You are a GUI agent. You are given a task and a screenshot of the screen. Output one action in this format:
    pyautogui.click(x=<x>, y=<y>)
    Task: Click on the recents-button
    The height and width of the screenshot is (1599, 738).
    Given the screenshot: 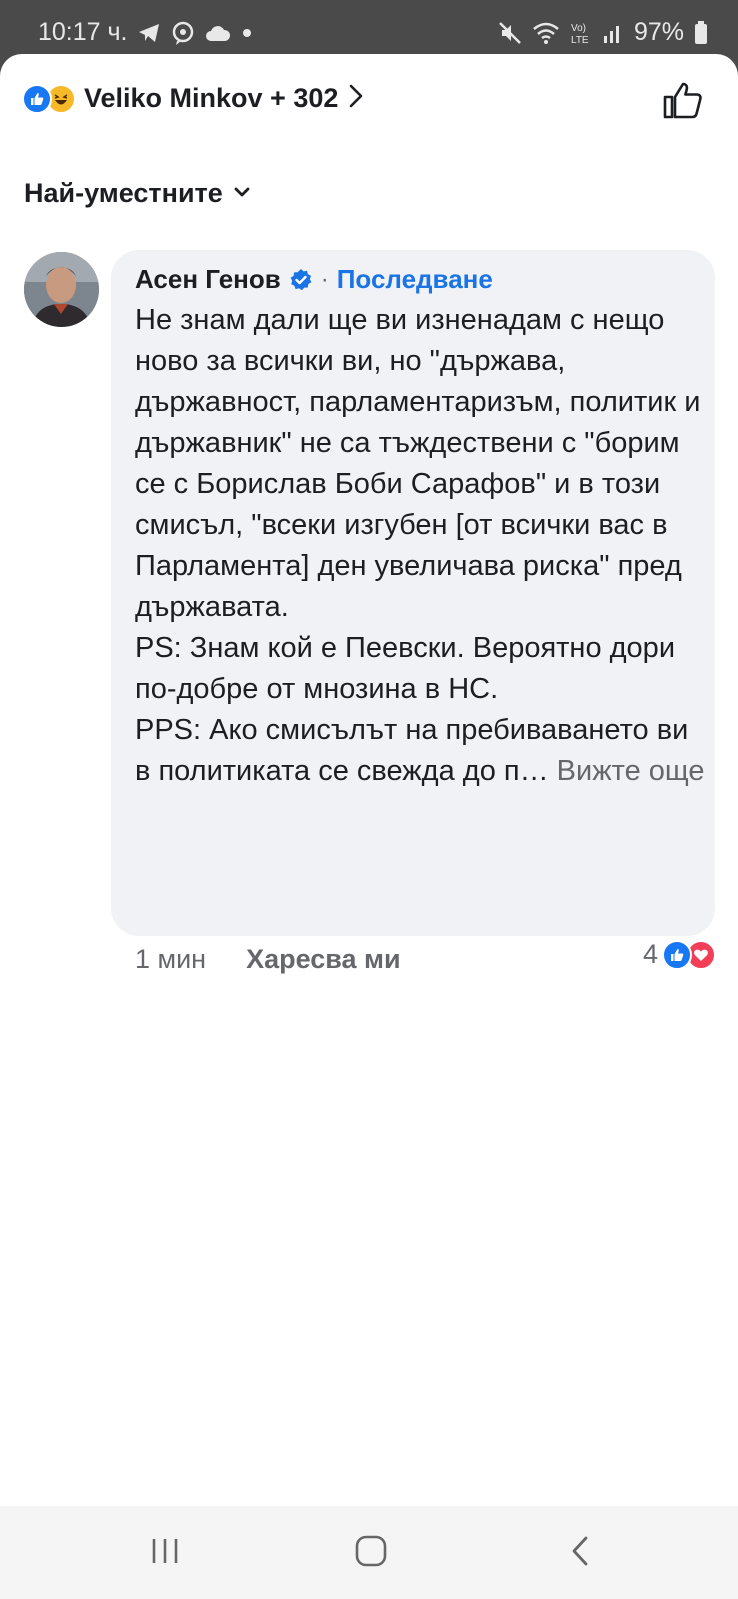 What is the action you would take?
    pyautogui.click(x=165, y=1551)
    